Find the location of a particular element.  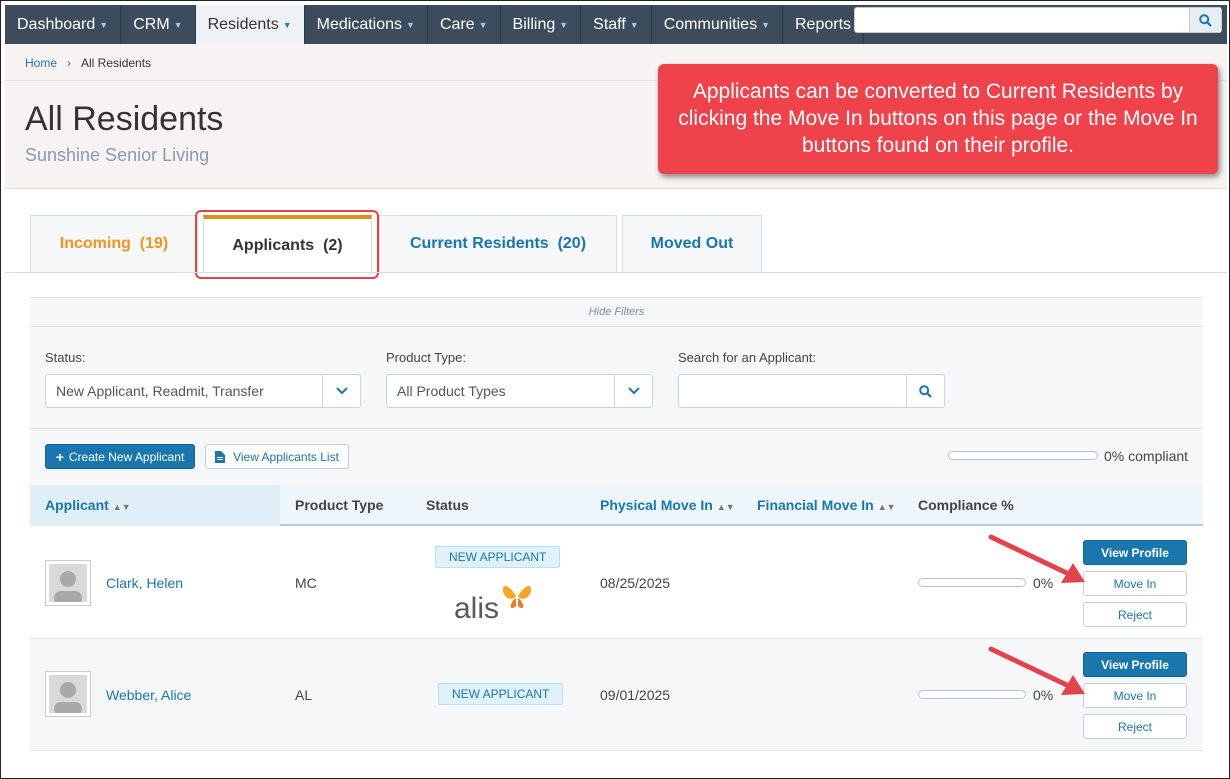

document-icon is located at coordinates (220, 456).